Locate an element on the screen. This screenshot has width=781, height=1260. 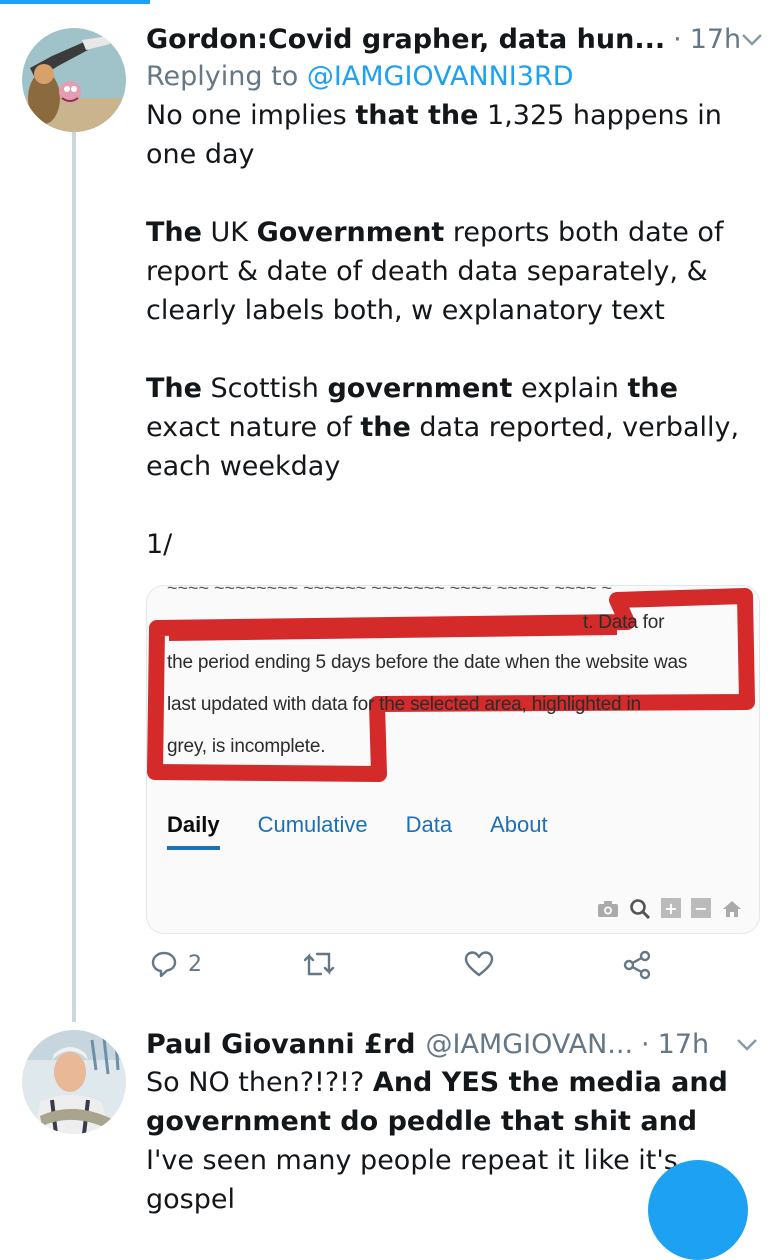
minus-icon: − is located at coordinates (701, 908).